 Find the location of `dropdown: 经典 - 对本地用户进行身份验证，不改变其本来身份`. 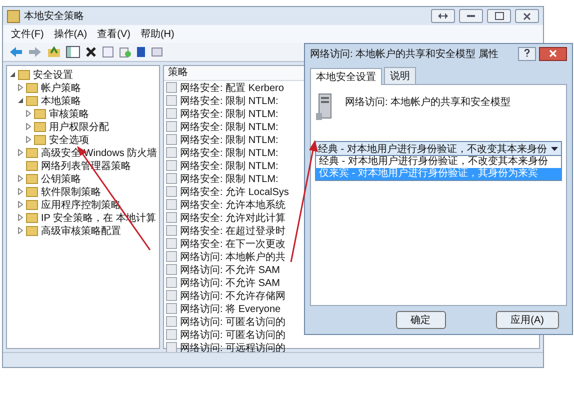

dropdown: 经典 - 对本地用户进行身份验证，不改变其本来身份 is located at coordinates (438, 148).